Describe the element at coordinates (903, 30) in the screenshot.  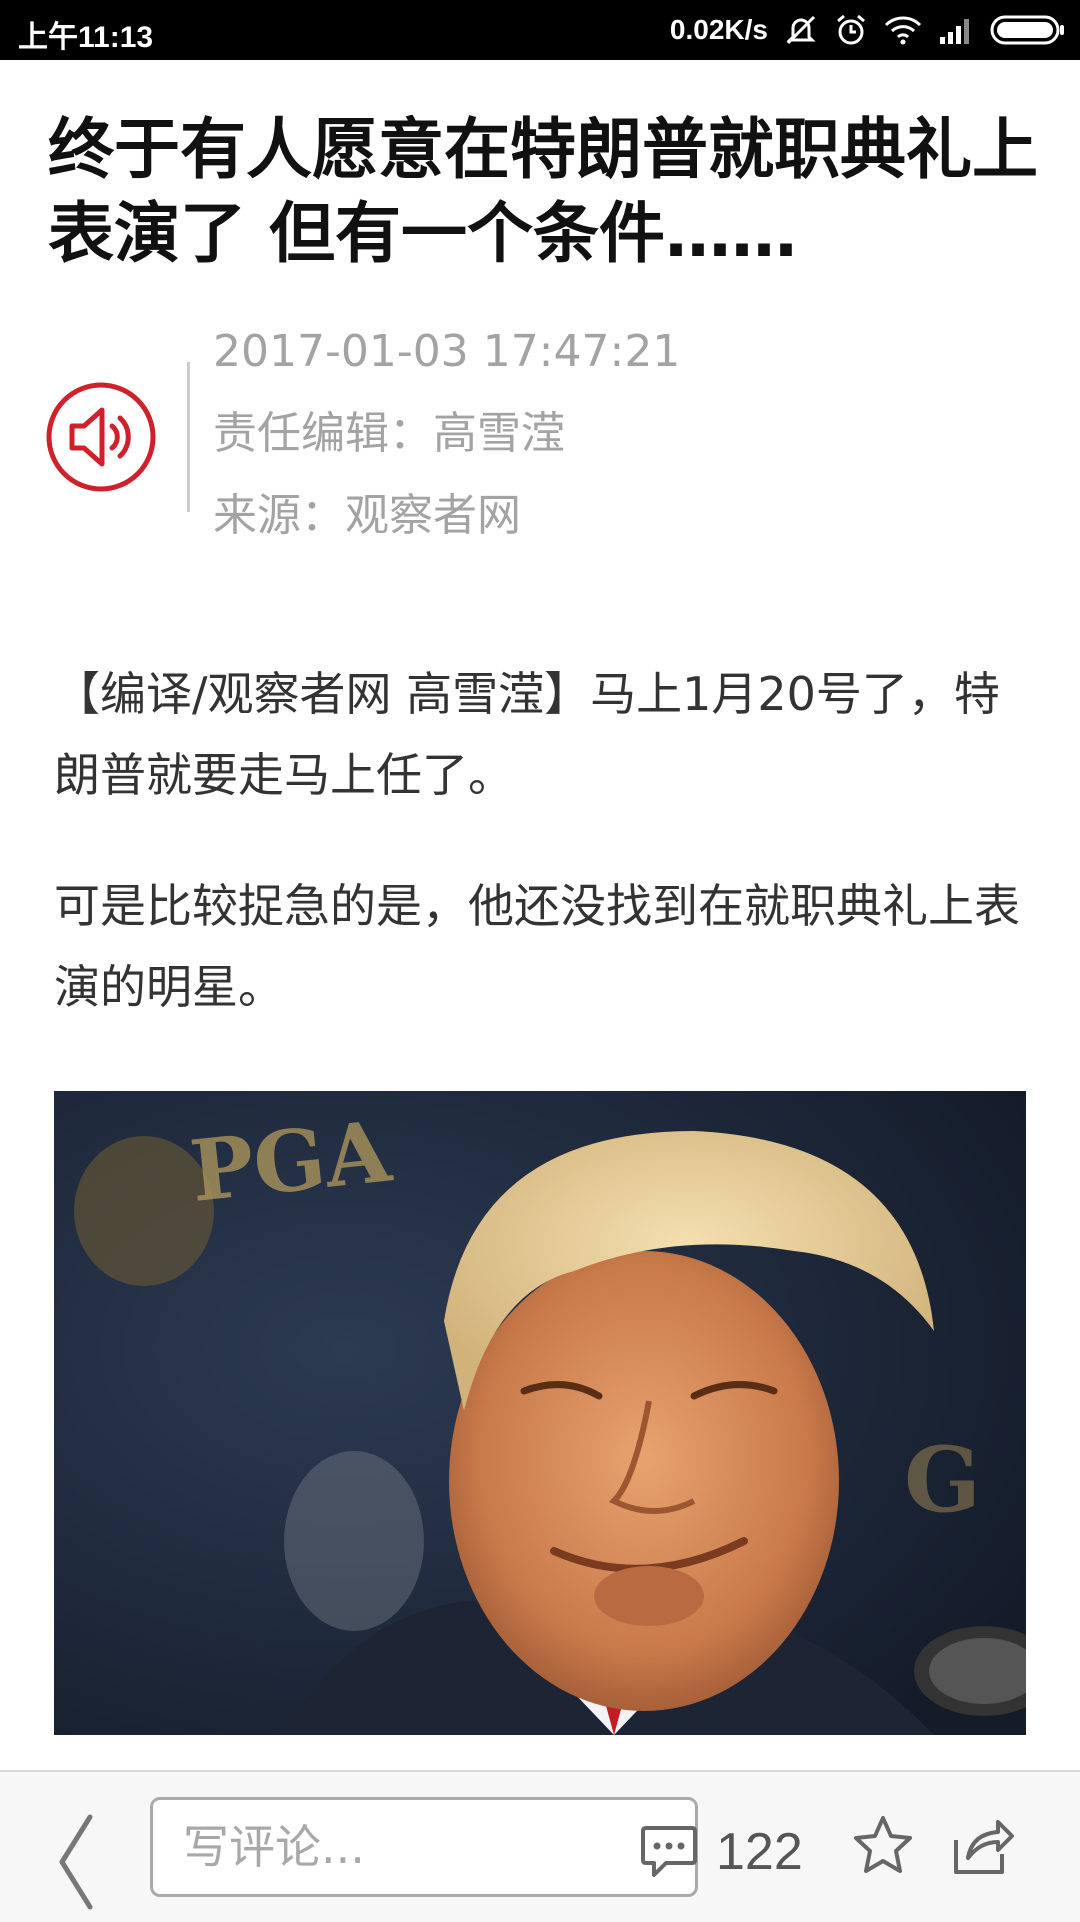
I see `wifi-icon` at that location.